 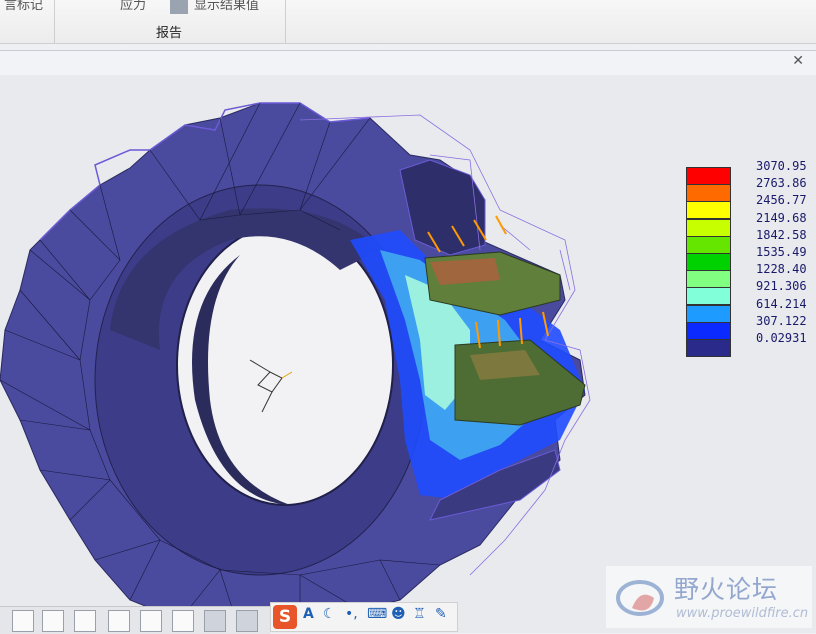 I want to click on zoom-out-icon, so click(x=85, y=621).